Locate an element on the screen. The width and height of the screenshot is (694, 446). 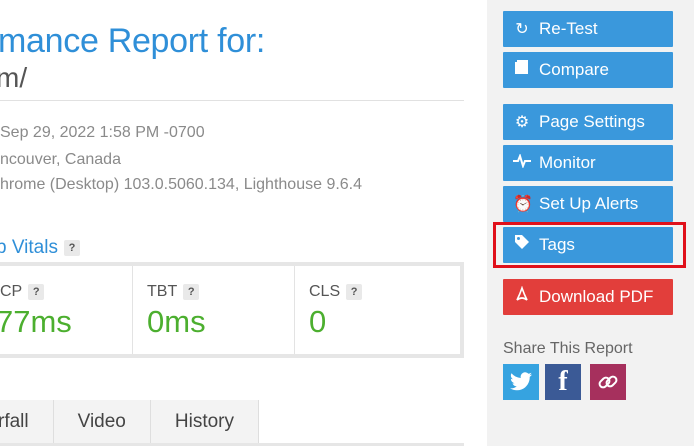
page-settings-label: Page Settings is located at coordinates (592, 121).